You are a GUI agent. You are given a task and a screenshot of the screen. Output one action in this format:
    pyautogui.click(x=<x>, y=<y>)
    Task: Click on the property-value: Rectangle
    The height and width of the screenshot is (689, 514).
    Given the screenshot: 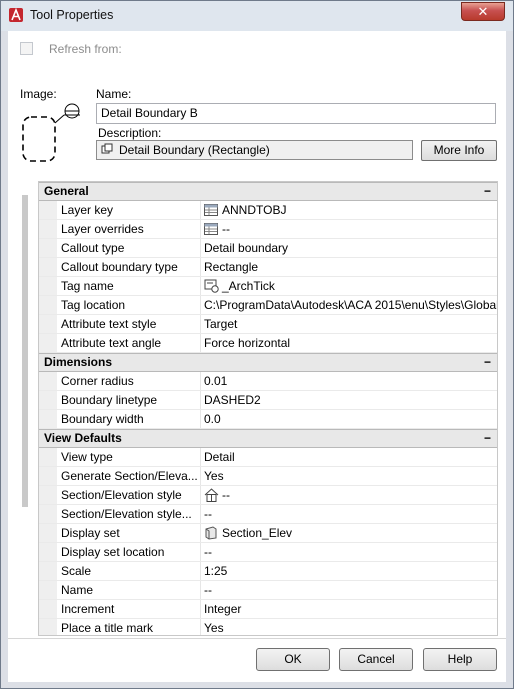 What is the action you would take?
    pyautogui.click(x=349, y=267)
    